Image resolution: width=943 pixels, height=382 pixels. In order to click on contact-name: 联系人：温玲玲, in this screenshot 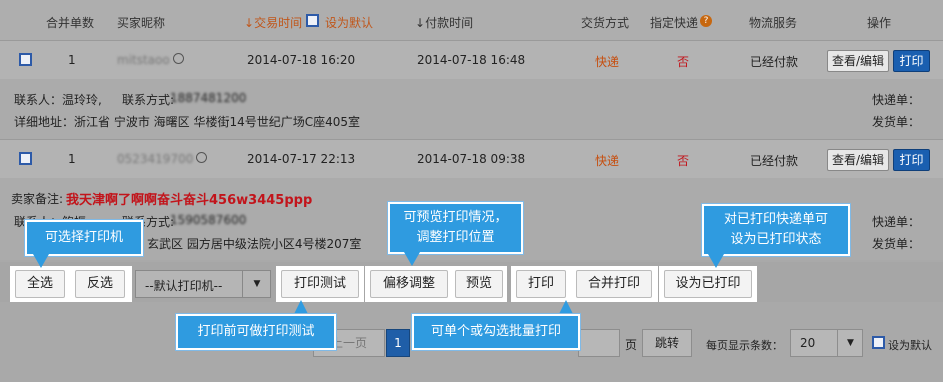, I will do `click(58, 100)`.